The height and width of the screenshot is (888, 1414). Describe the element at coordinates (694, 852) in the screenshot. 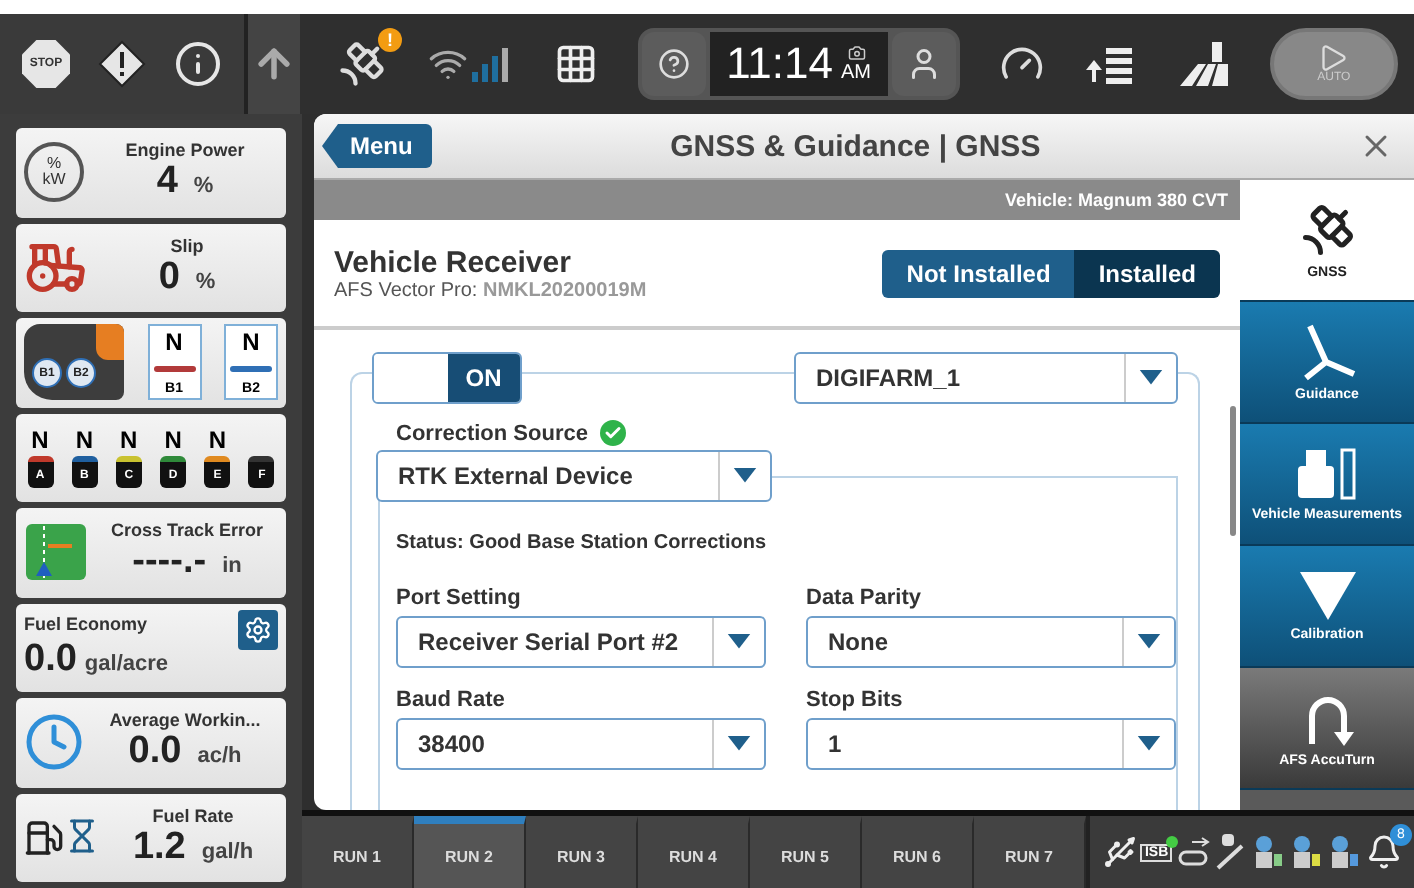

I see `run-tab: RUN 4` at that location.